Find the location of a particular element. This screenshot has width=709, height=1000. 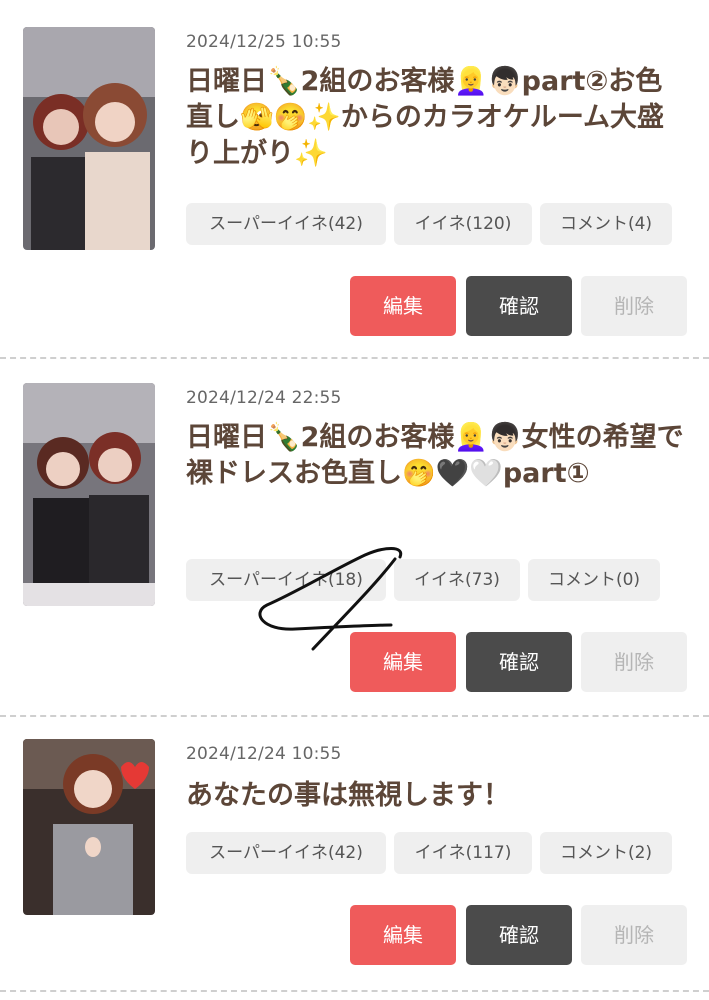

comment-count: コメント(4) is located at coordinates (606, 224).